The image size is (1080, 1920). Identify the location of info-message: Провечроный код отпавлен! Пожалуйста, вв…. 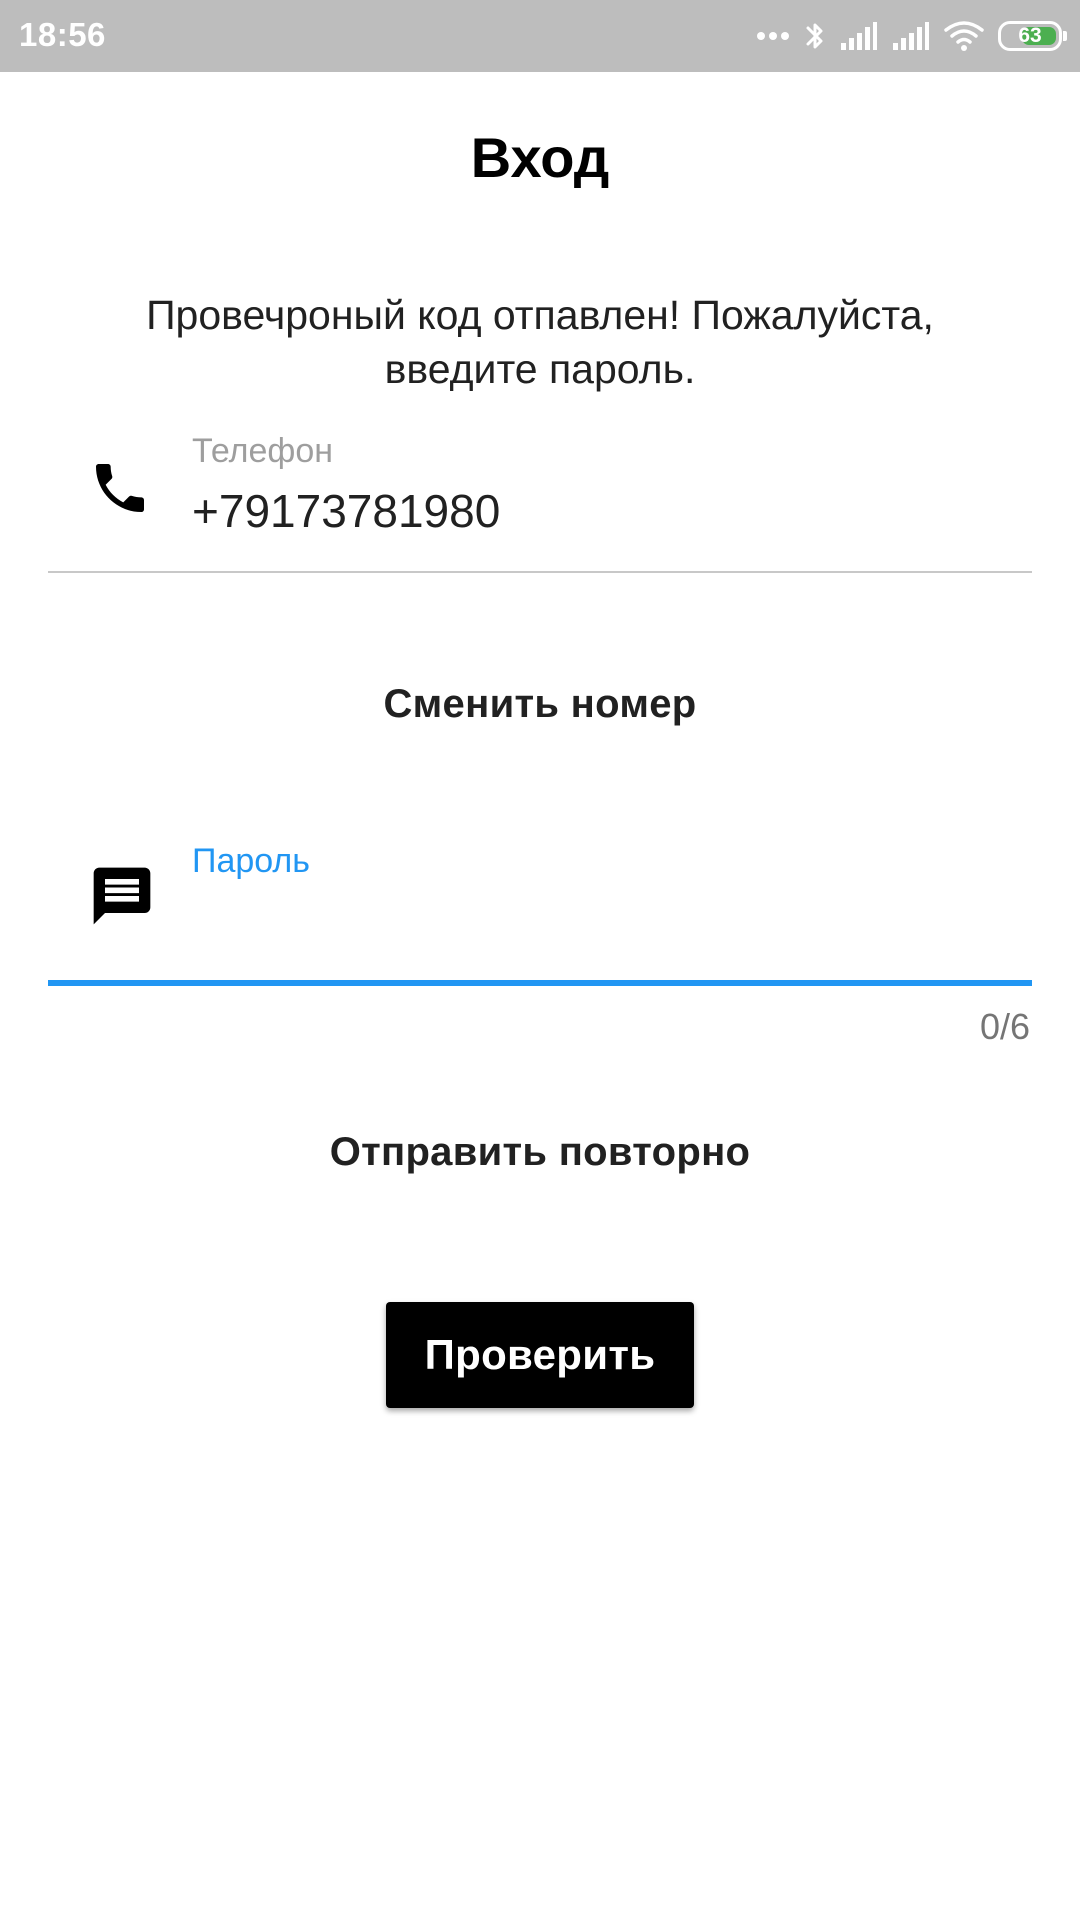
(540, 342).